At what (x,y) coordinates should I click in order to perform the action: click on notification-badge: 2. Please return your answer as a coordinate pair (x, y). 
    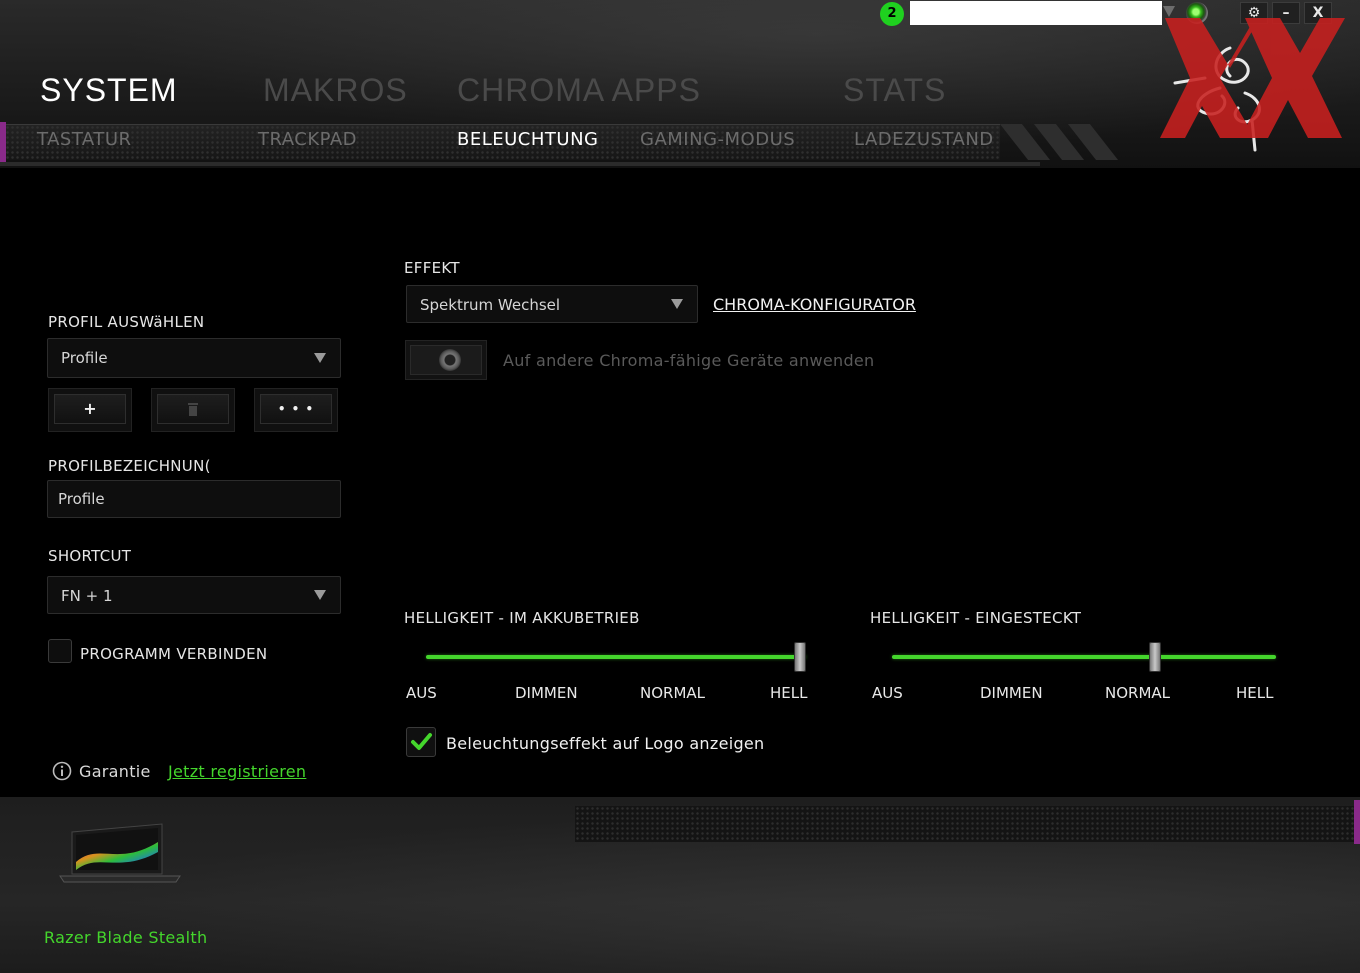
    Looking at the image, I should click on (892, 14).